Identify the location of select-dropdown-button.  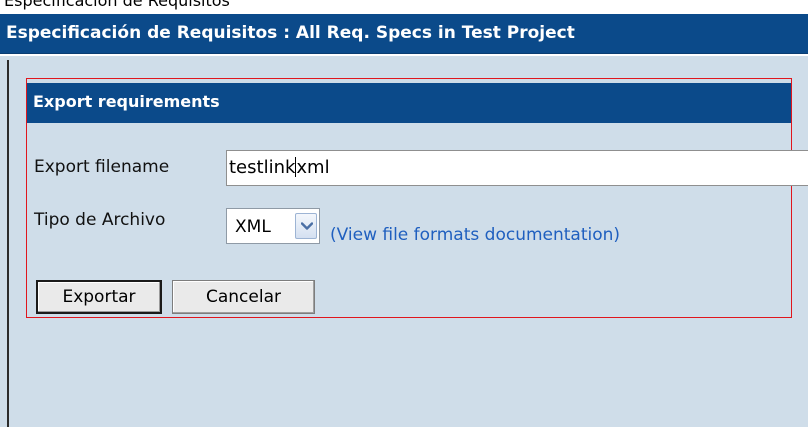
(306, 226).